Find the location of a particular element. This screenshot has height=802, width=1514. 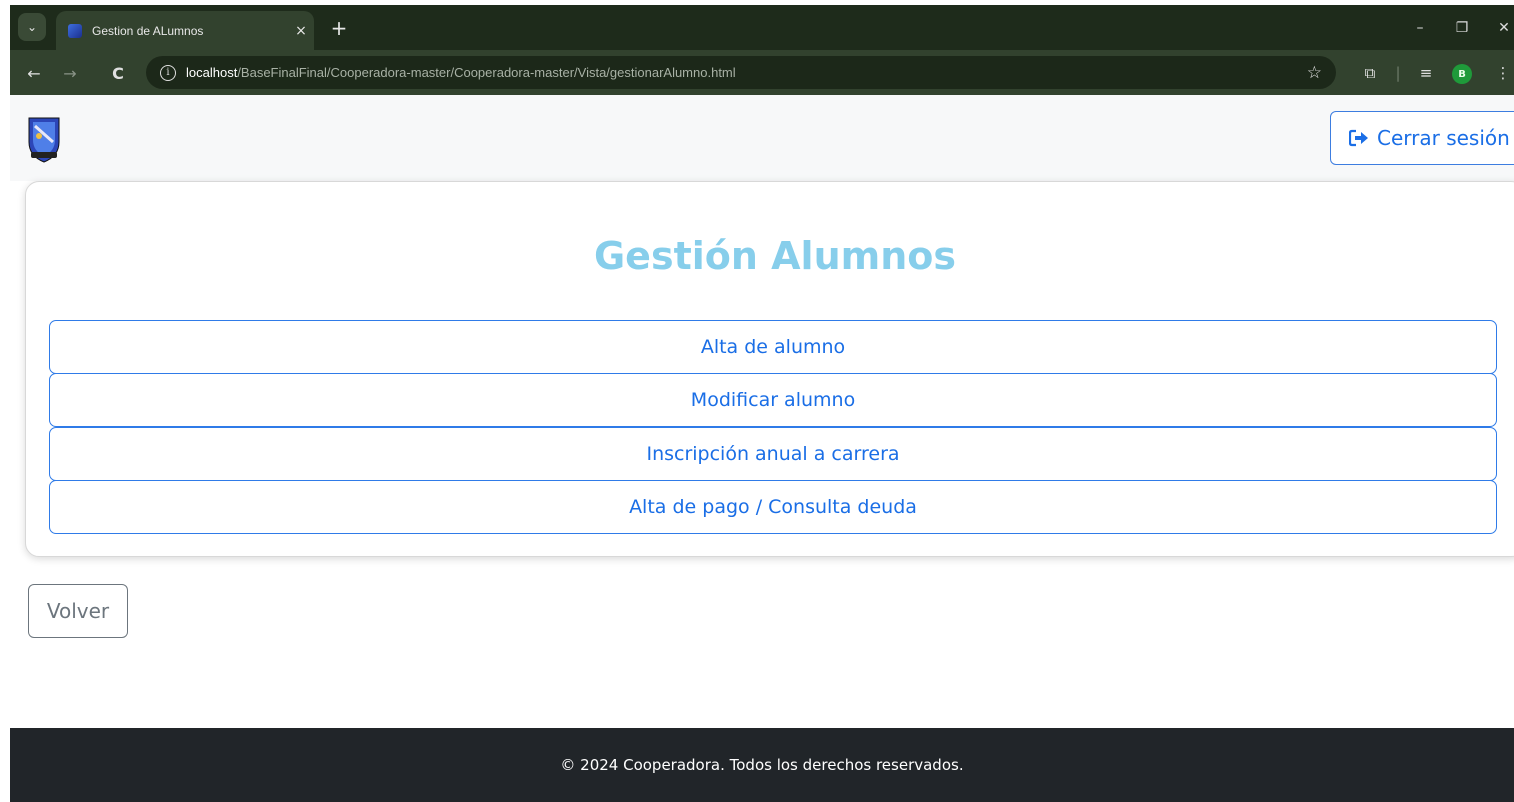

tab-active: Gestion de ALumnos × is located at coordinates (185, 30).